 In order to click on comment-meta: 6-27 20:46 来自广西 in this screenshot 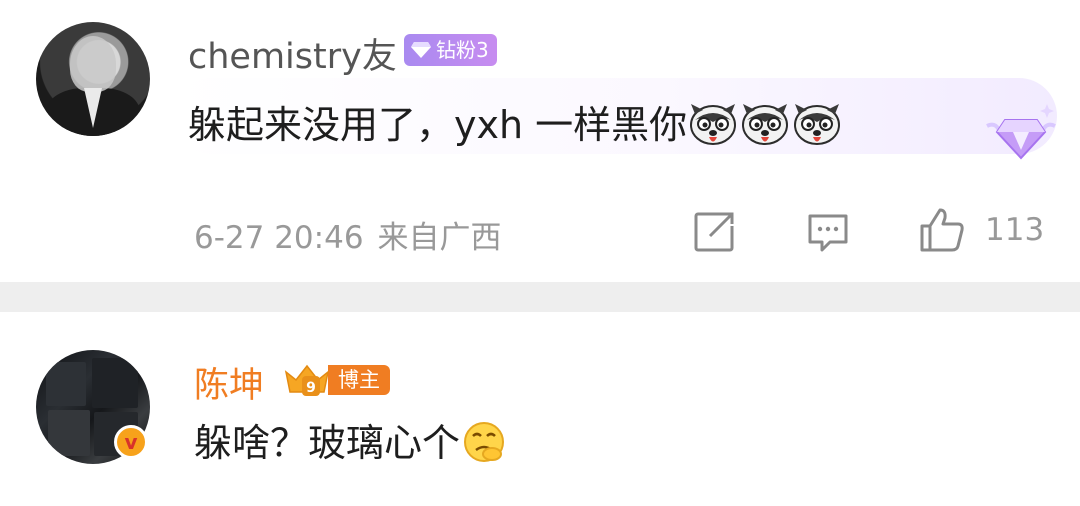, I will do `click(348, 234)`.